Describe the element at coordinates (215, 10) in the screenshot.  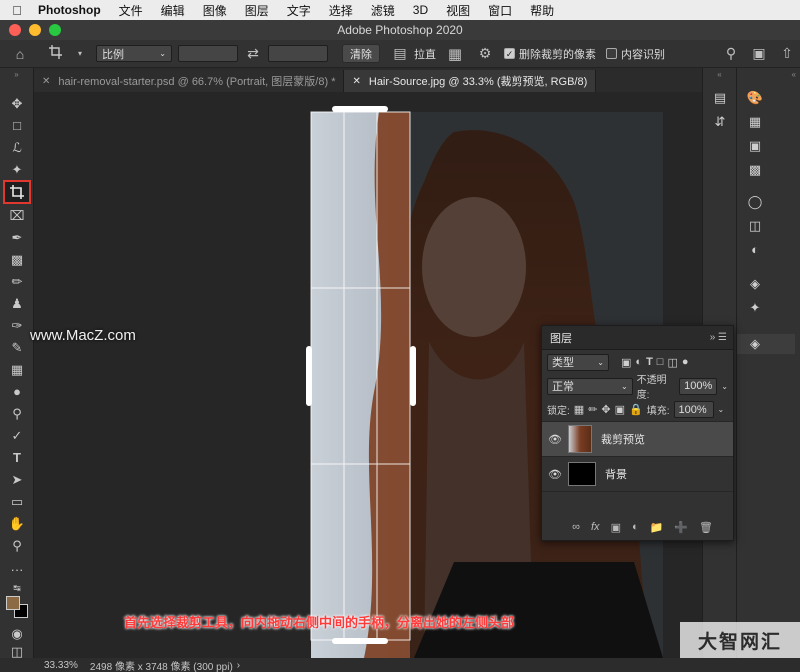
I see `menu-image: 图像` at that location.